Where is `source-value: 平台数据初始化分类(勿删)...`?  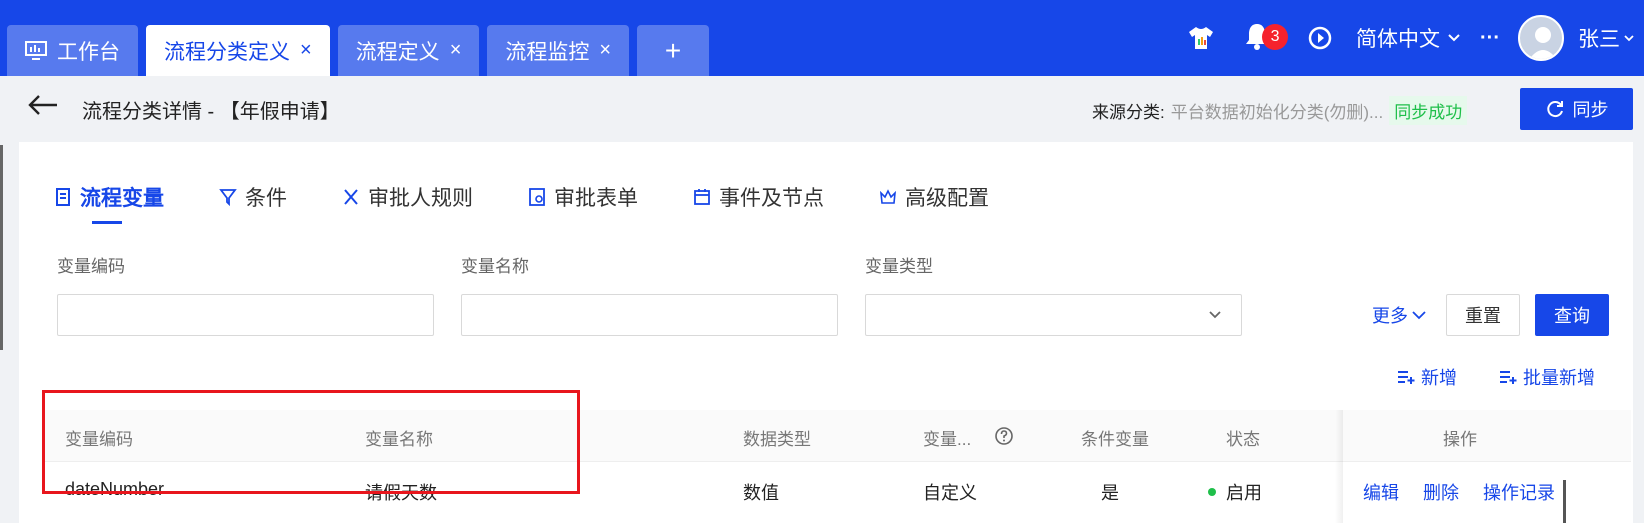 source-value: 平台数据初始化分类(勿删)... is located at coordinates (1277, 112).